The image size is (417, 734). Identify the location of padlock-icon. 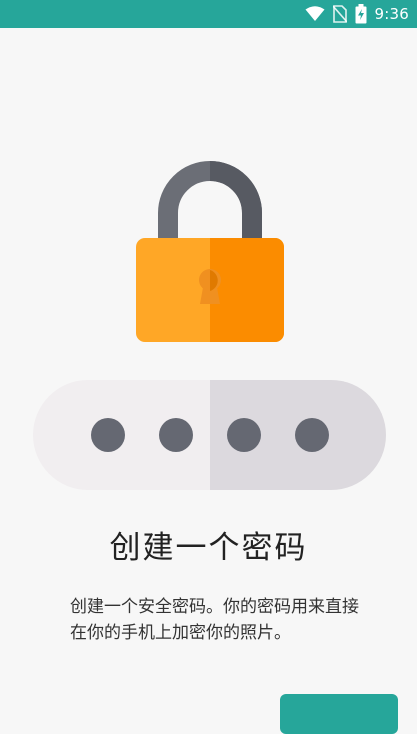
(210, 251).